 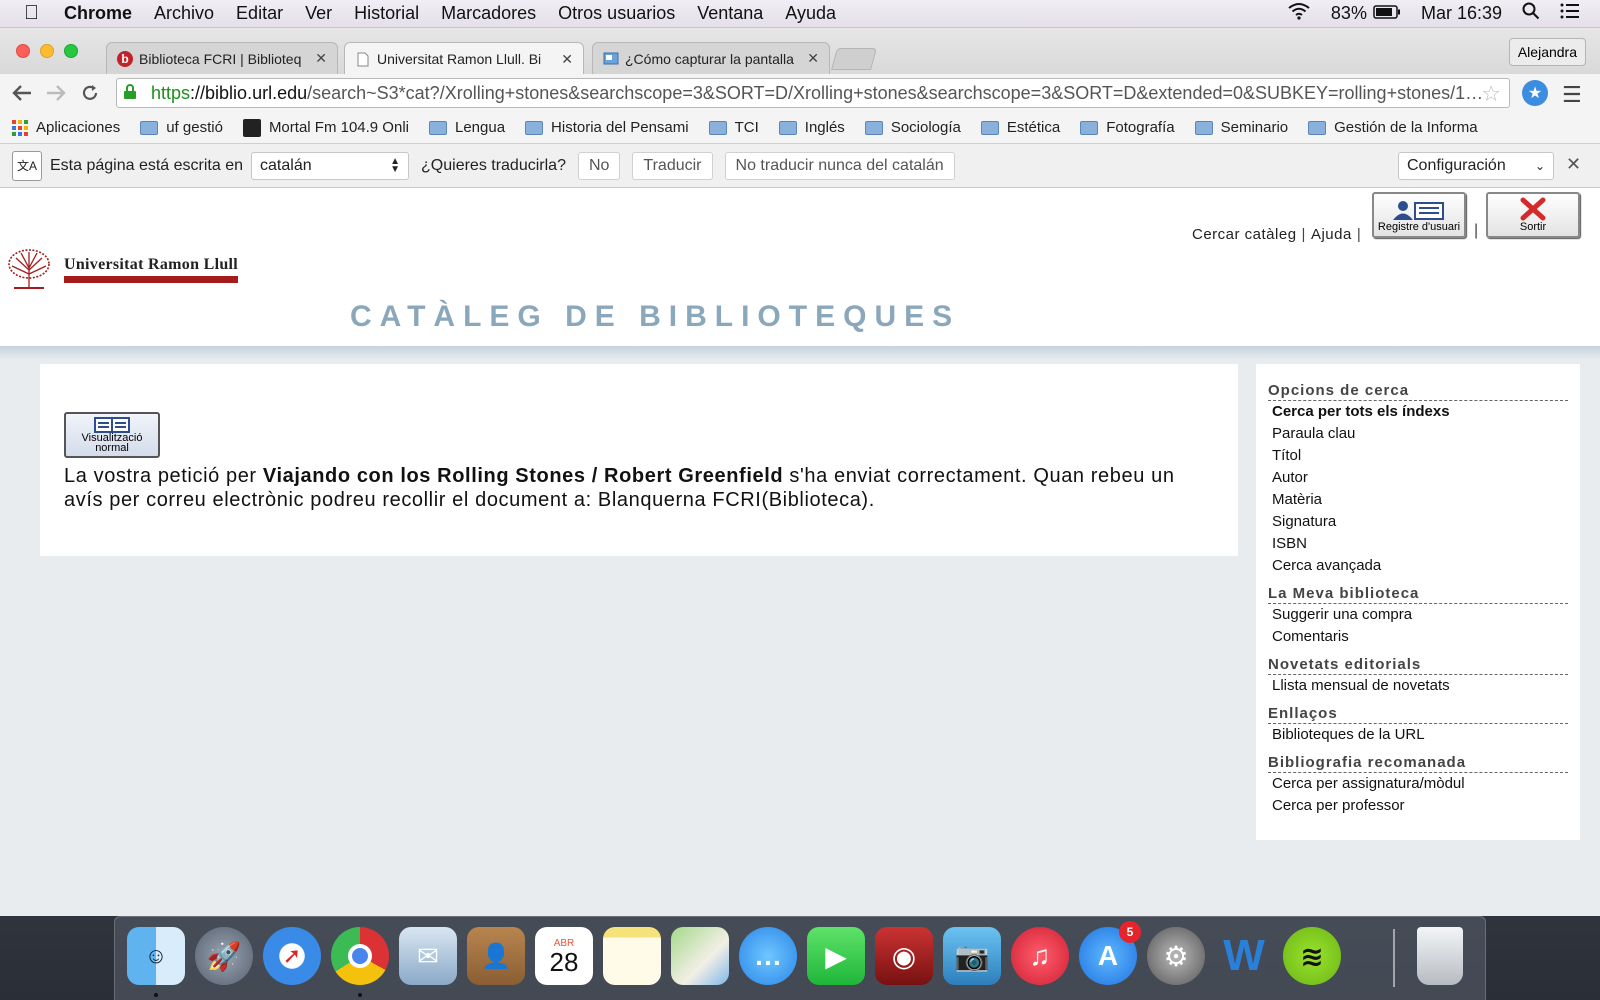 What do you see at coordinates (1176, 956) in the screenshot?
I see `system-preferences-icon: ⚙` at bounding box center [1176, 956].